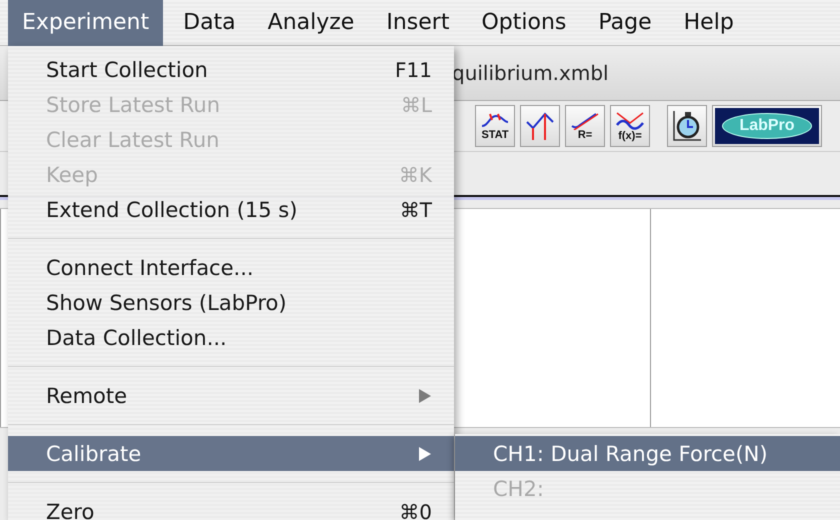  Describe the element at coordinates (523, 23) in the screenshot. I see `menu-title: Options` at that location.